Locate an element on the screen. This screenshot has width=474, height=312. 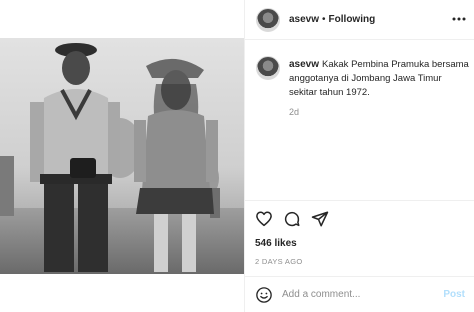
action-bar is located at coordinates (297, 219).